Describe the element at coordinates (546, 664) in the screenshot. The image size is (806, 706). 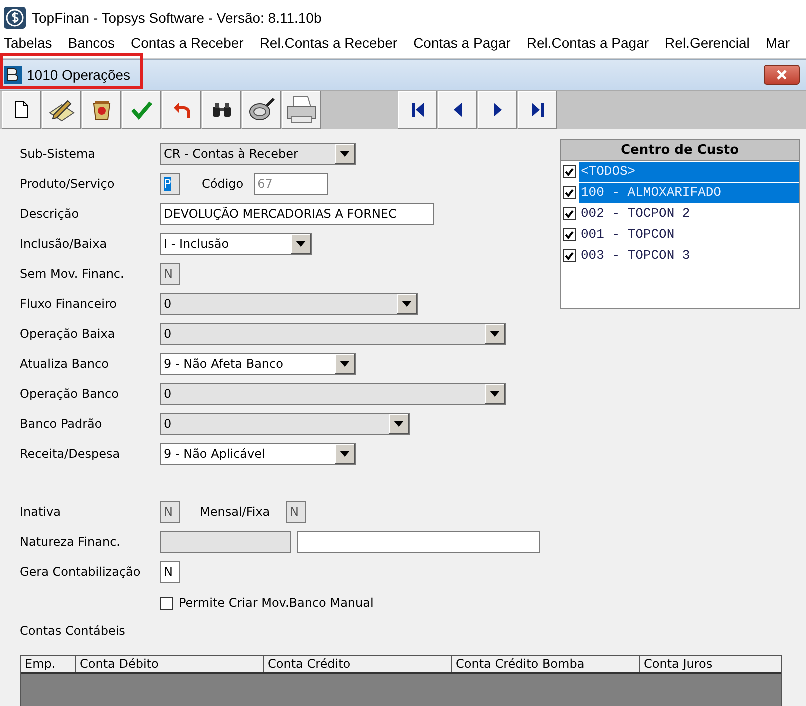
I see `column-header: Conta Crédito Bomba` at that location.